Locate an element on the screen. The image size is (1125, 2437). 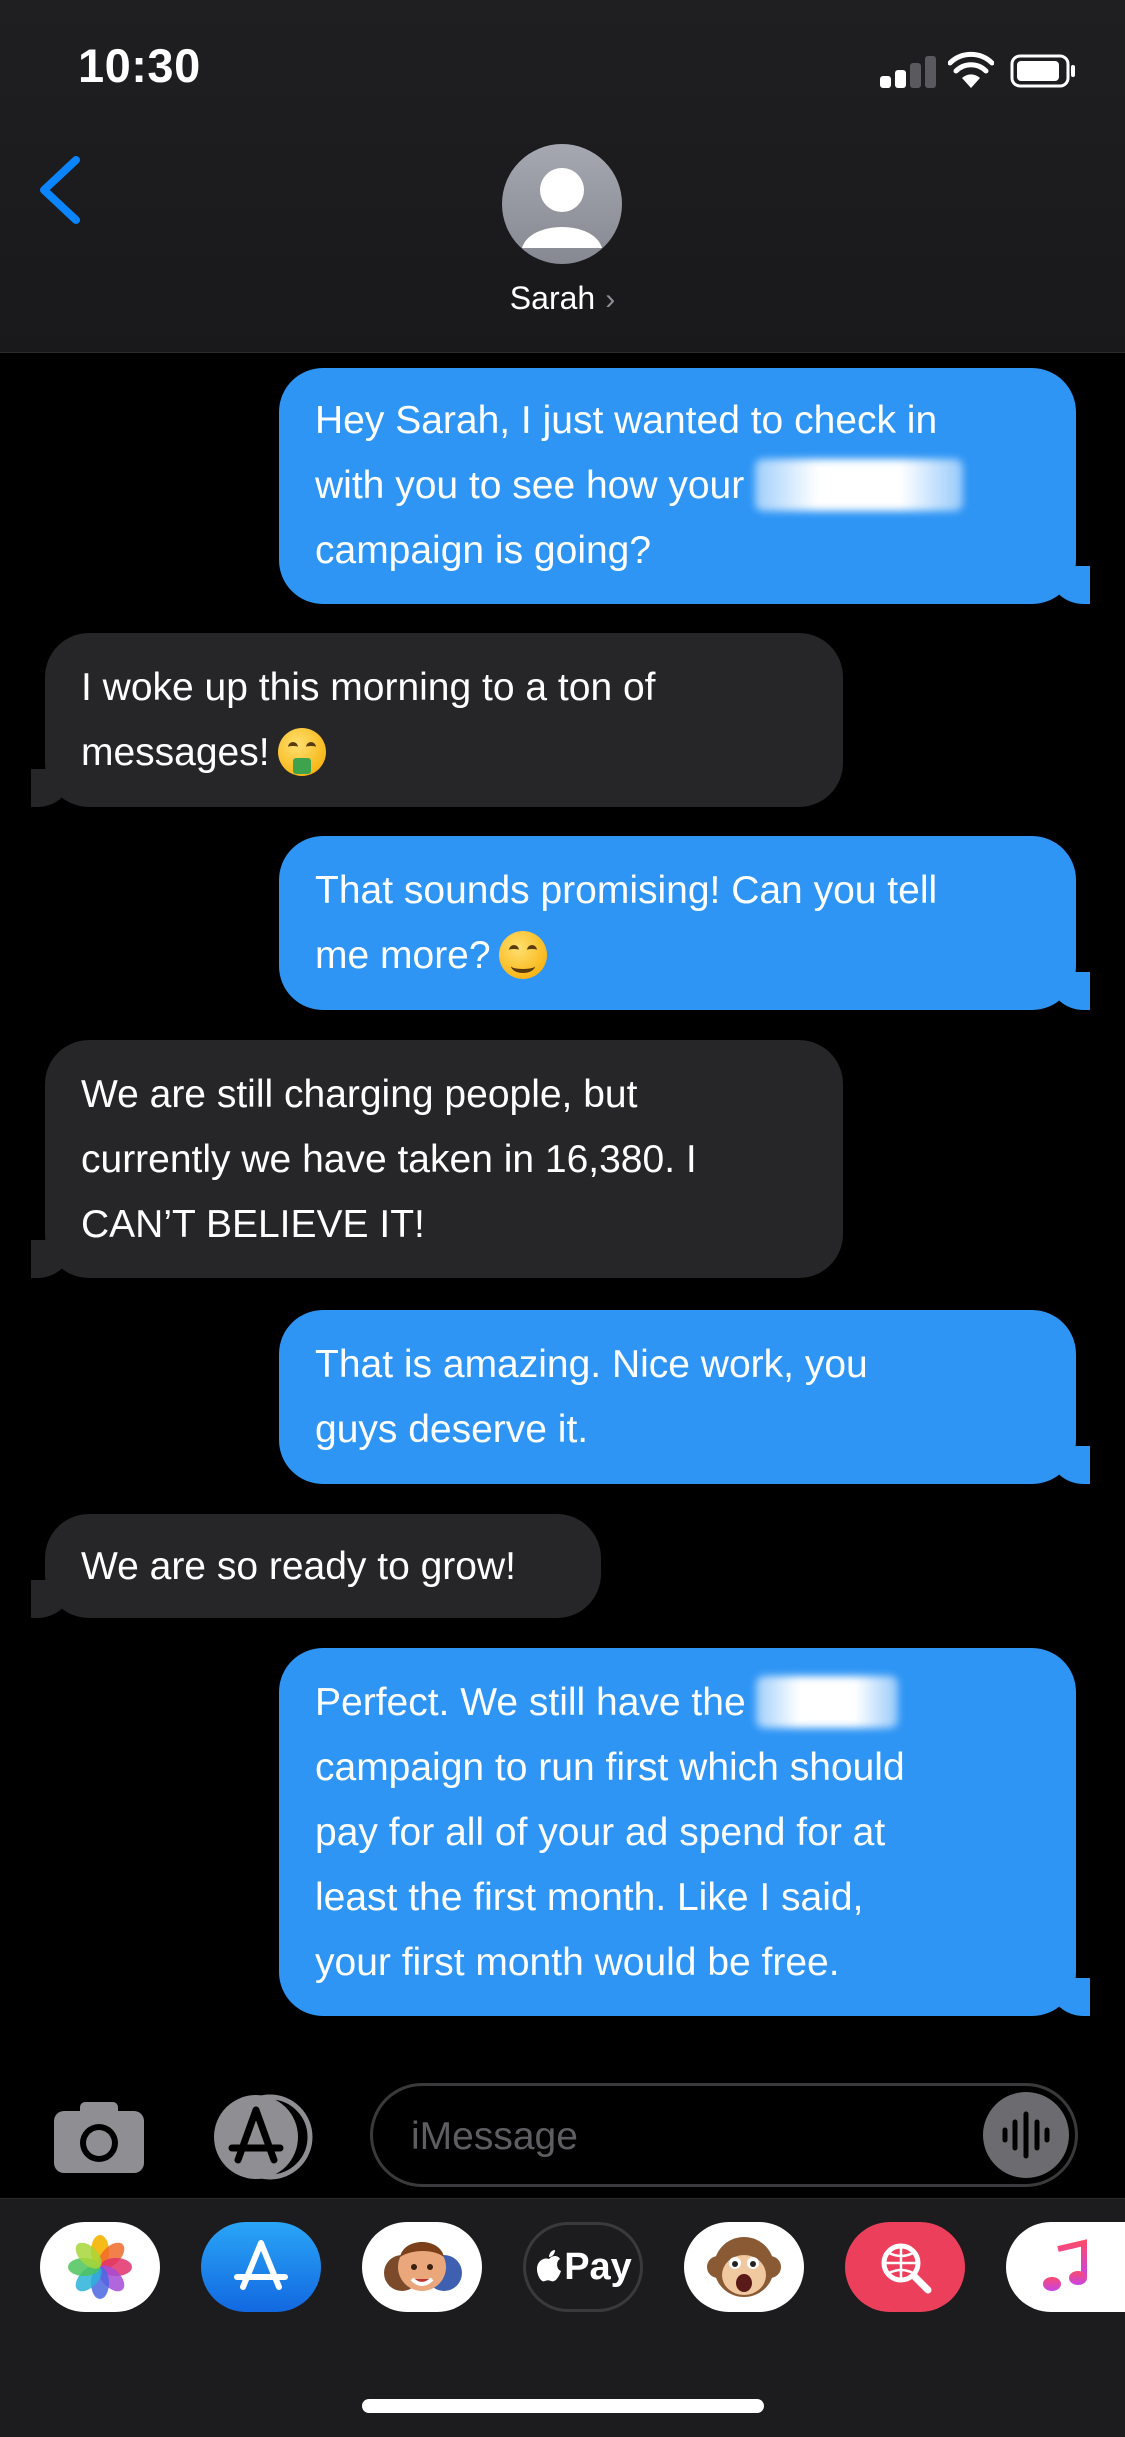
message-line: guys deserve it. is located at coordinates (452, 1429).